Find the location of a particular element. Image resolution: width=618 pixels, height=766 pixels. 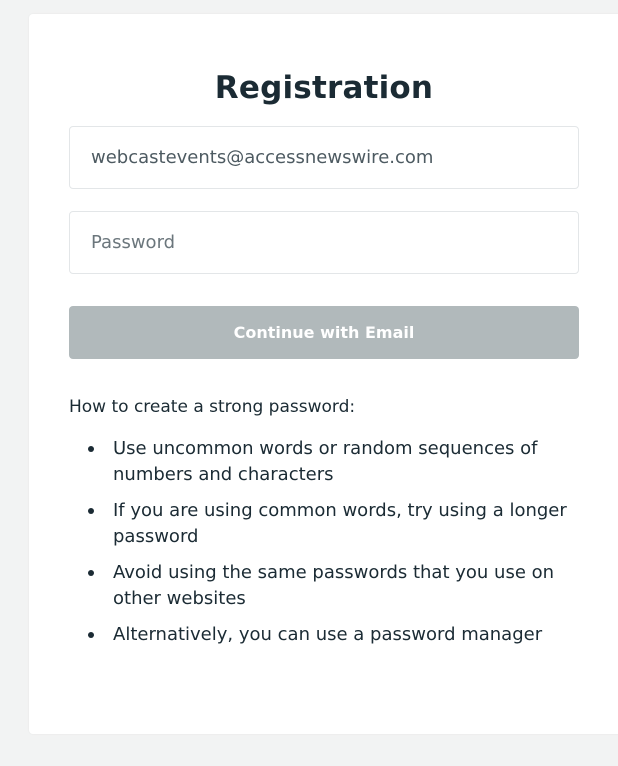

continue-with-email-button: Continue with Email is located at coordinates (324, 332).